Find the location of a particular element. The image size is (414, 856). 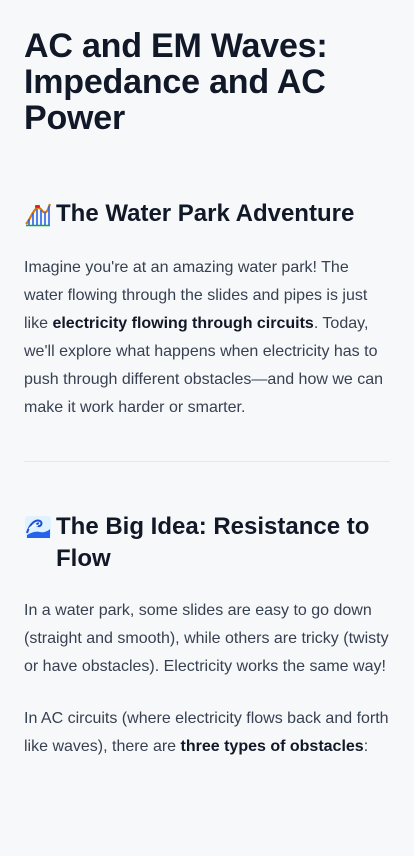

obstacles-bold-phrase: three types of obstacles is located at coordinates (272, 746).